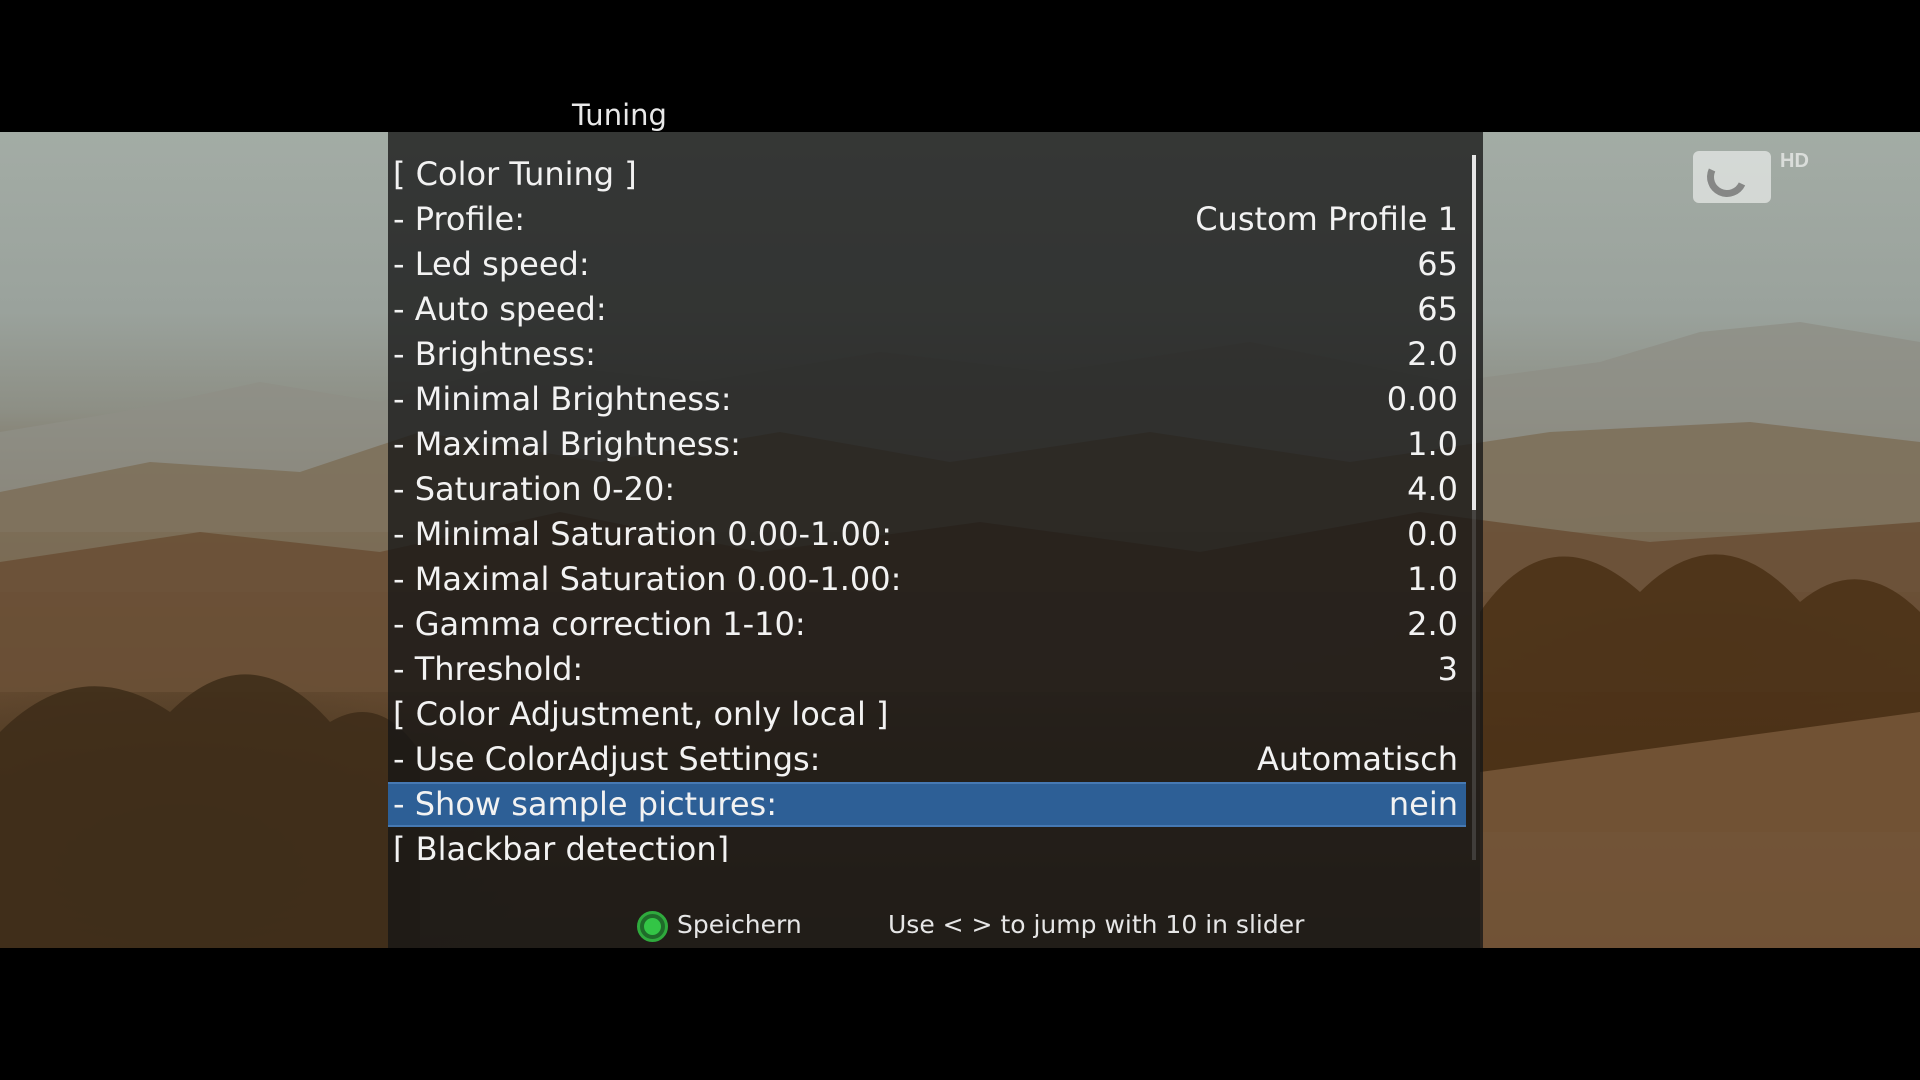  I want to click on scrollbar-thumb, so click(1474, 332).